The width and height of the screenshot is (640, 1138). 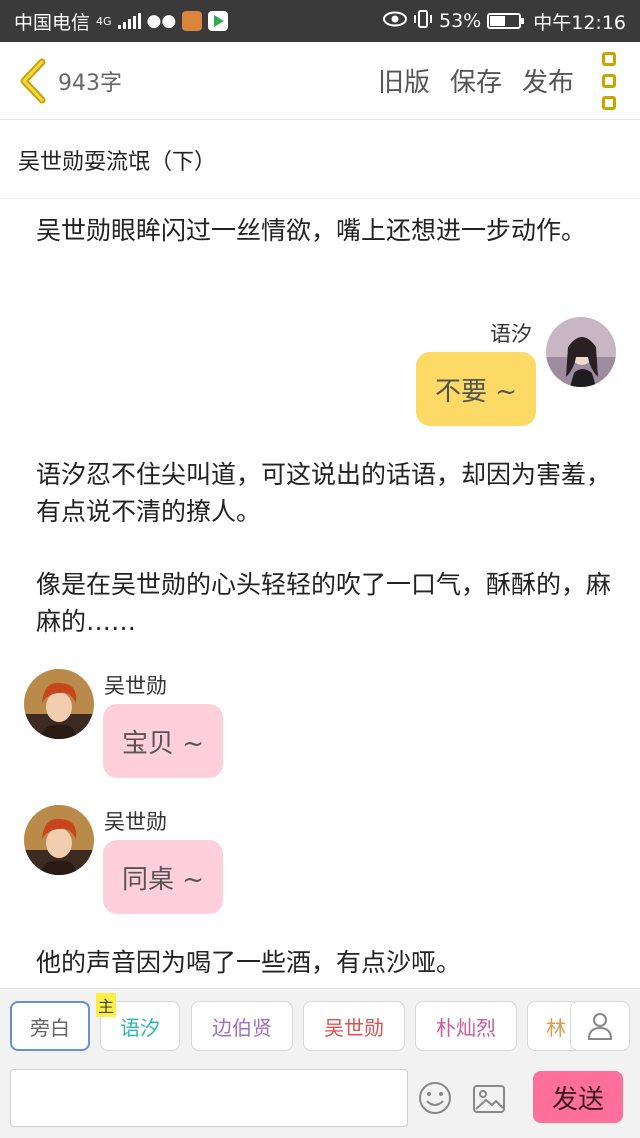 I want to click on eye-icon, so click(x=395, y=21).